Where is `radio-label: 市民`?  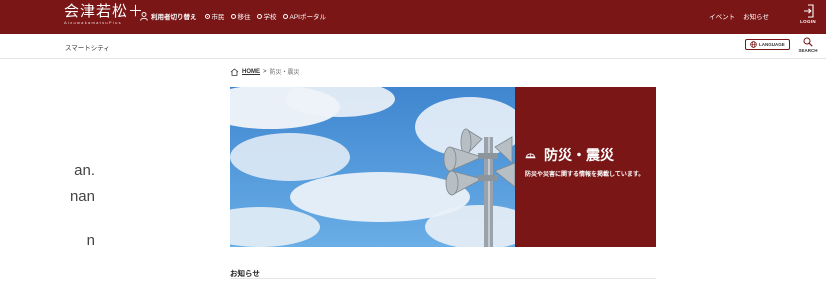 radio-label: 市民 is located at coordinates (218, 17).